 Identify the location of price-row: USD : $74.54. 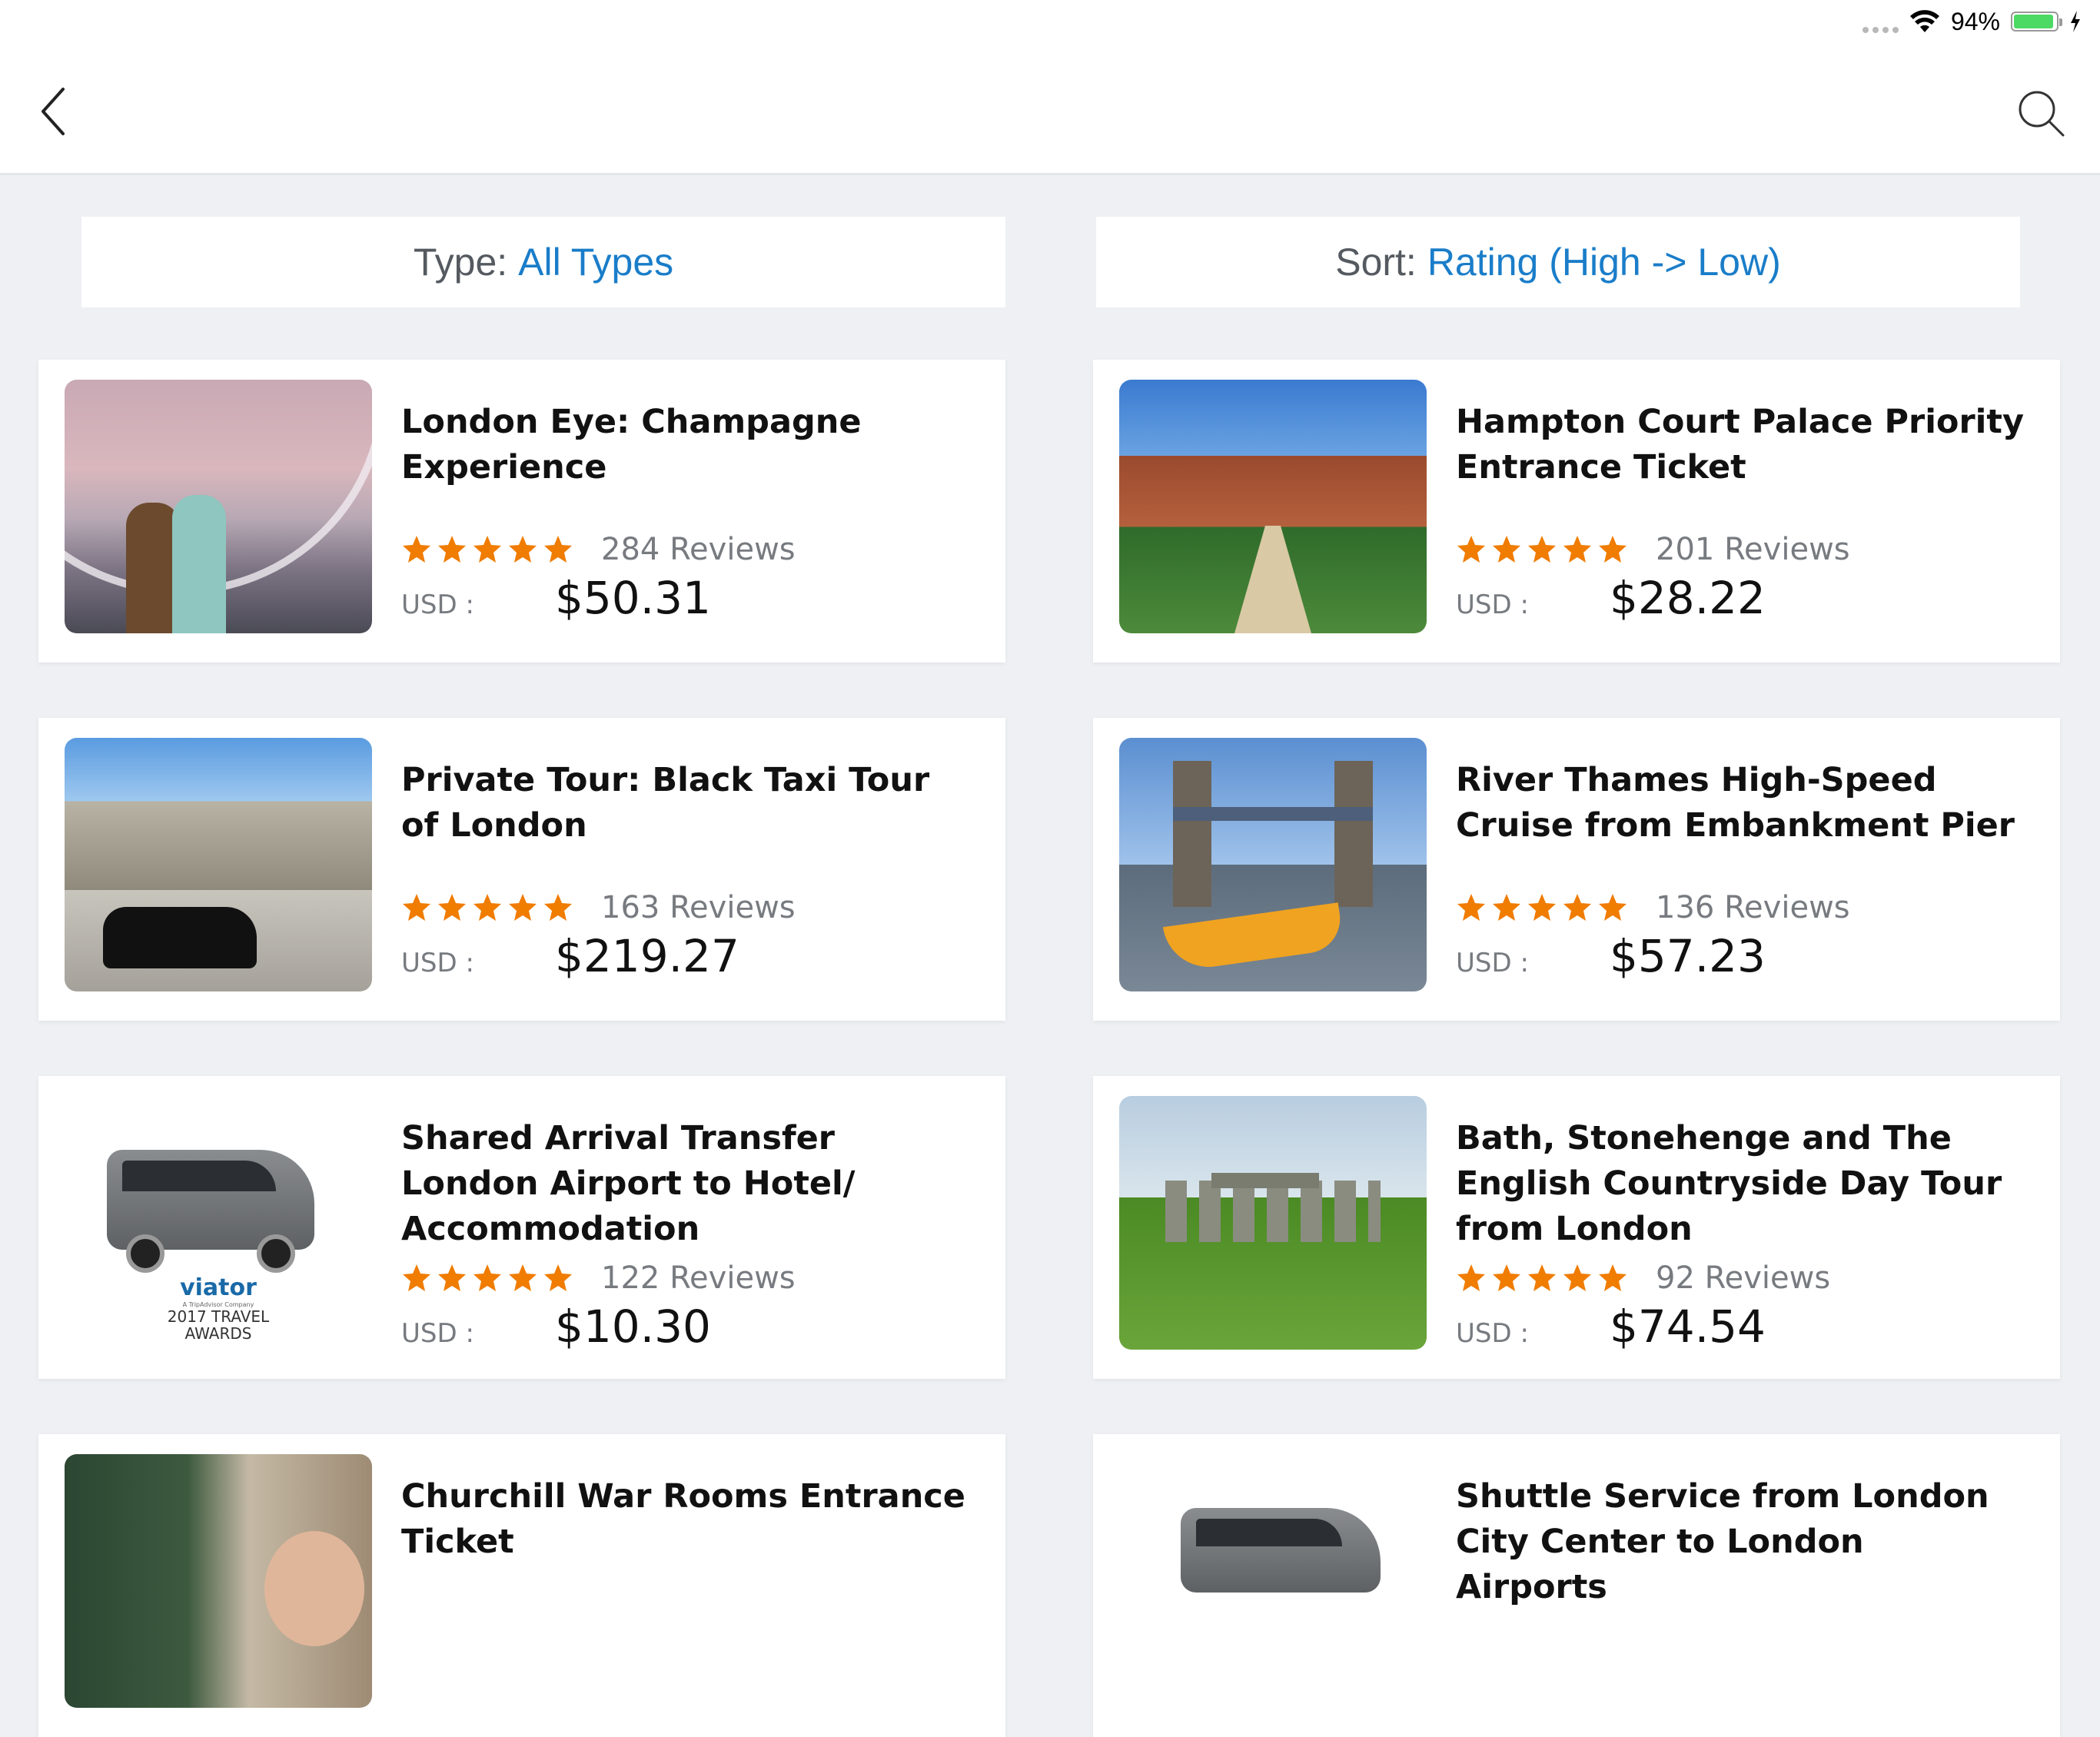
(1611, 1326).